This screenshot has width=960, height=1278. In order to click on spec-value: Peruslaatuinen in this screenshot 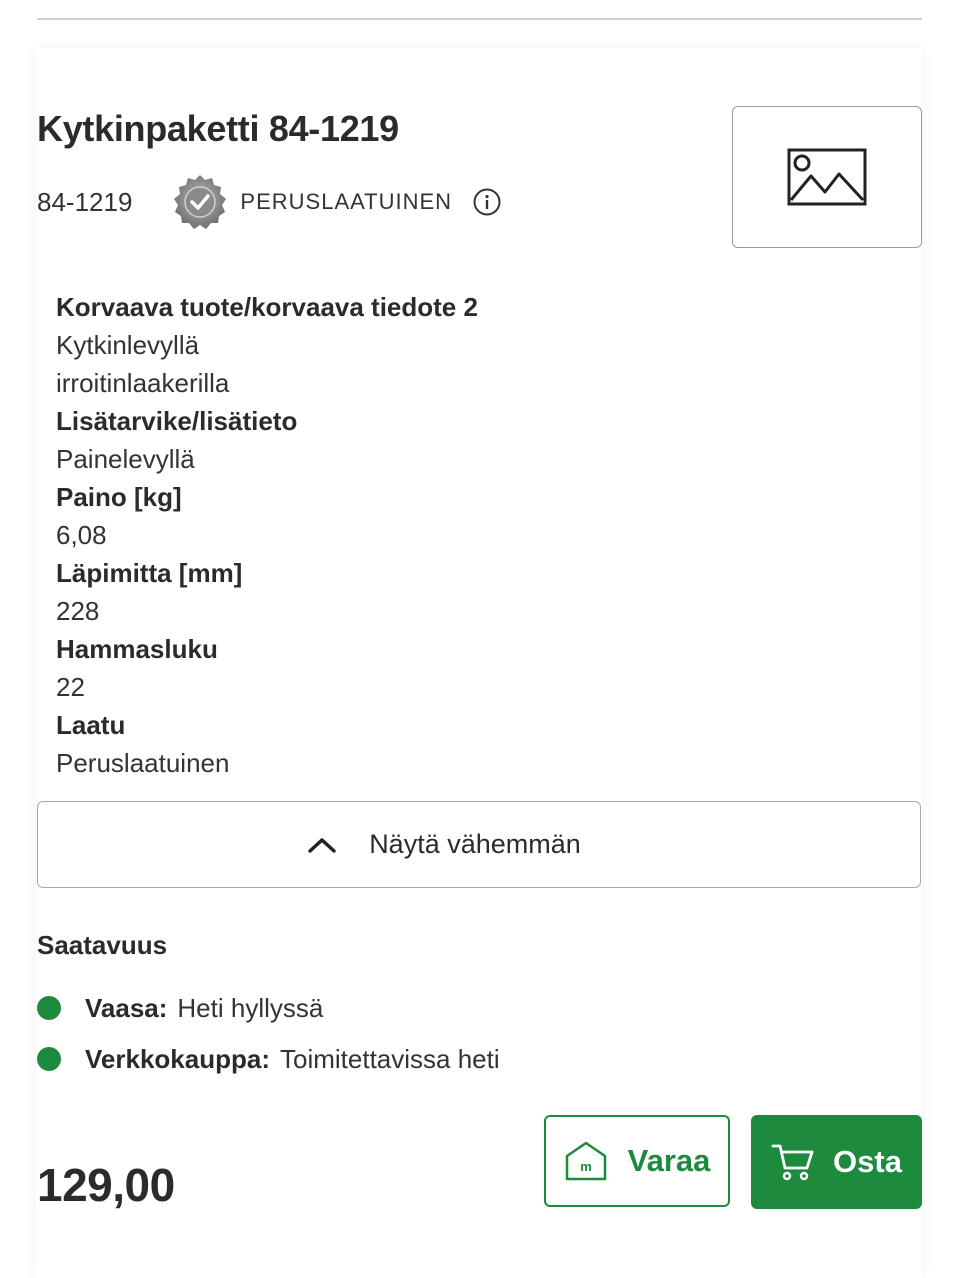, I will do `click(143, 763)`.